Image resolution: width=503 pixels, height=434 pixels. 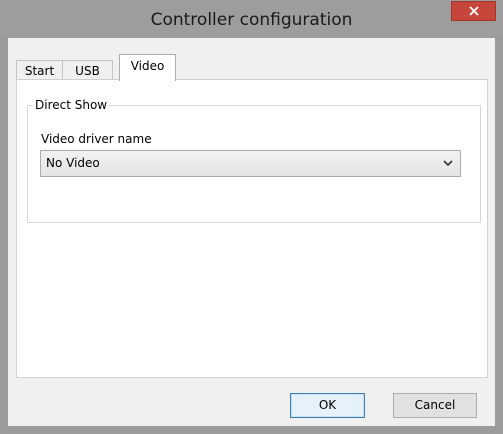 What do you see at coordinates (96, 139) in the screenshot?
I see `video-driver-label: Video driver name` at bounding box center [96, 139].